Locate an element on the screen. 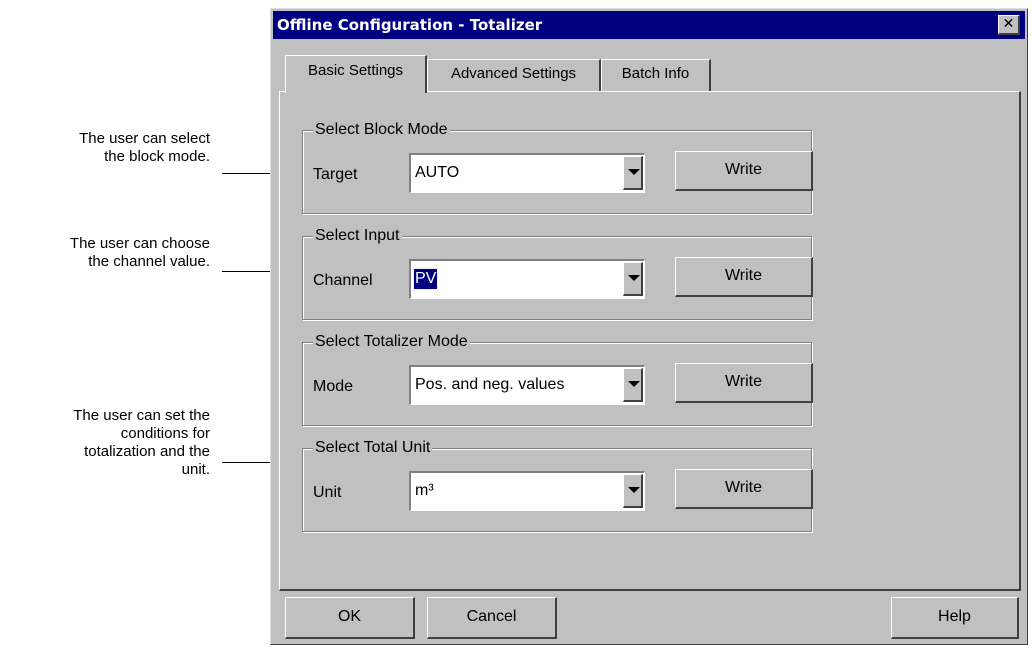 This screenshot has width=1032, height=649. tab-label: Basic Settings is located at coordinates (355, 70).